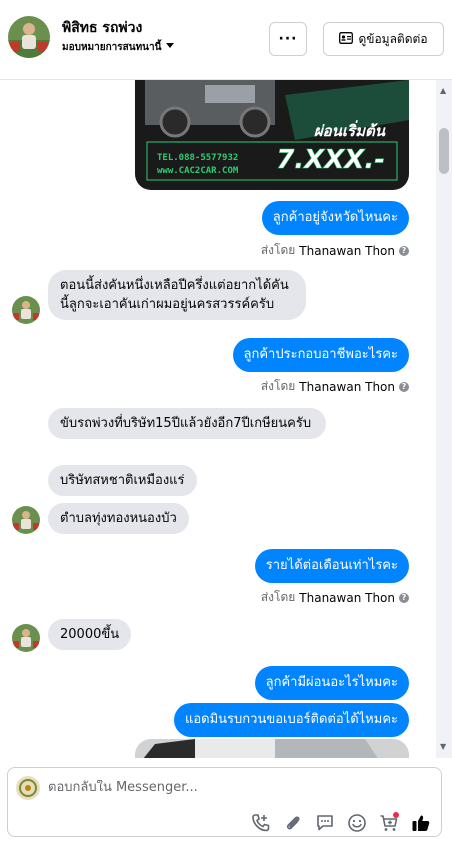 Image resolution: width=452 pixels, height=843 pixels. Describe the element at coordinates (198, 171) in the screenshot. I see `promo-web: www.CAC2CAR.COM` at that location.